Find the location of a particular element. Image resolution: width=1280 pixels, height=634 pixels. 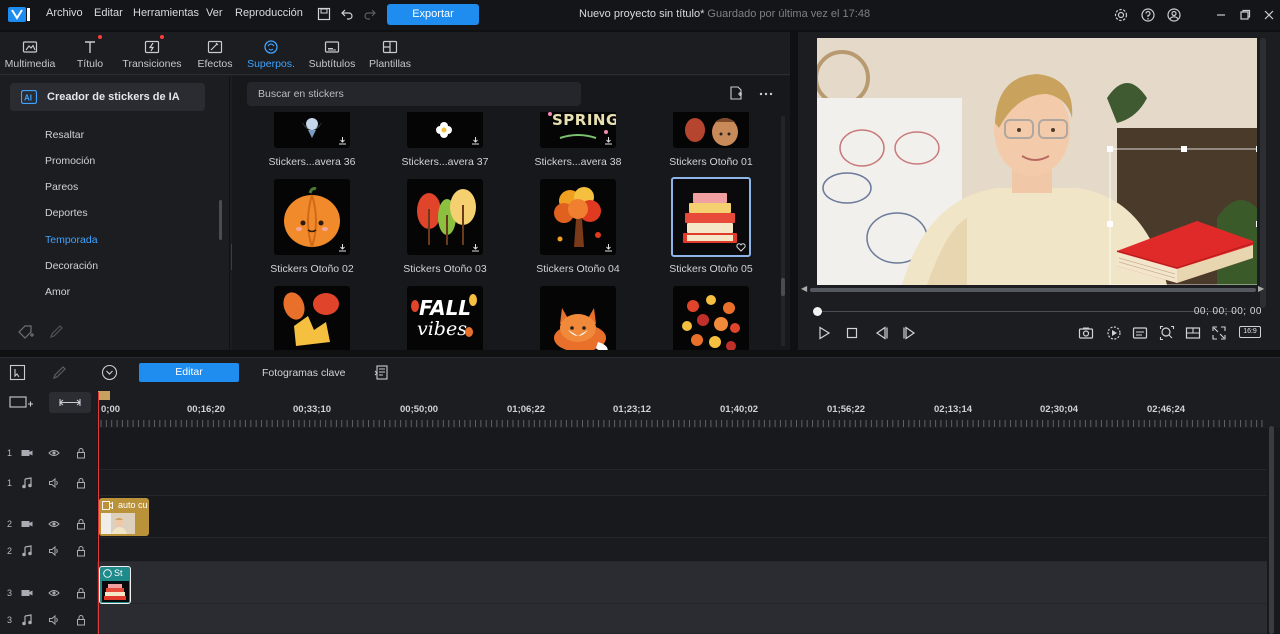

text-list-icon is located at coordinates (381, 372).